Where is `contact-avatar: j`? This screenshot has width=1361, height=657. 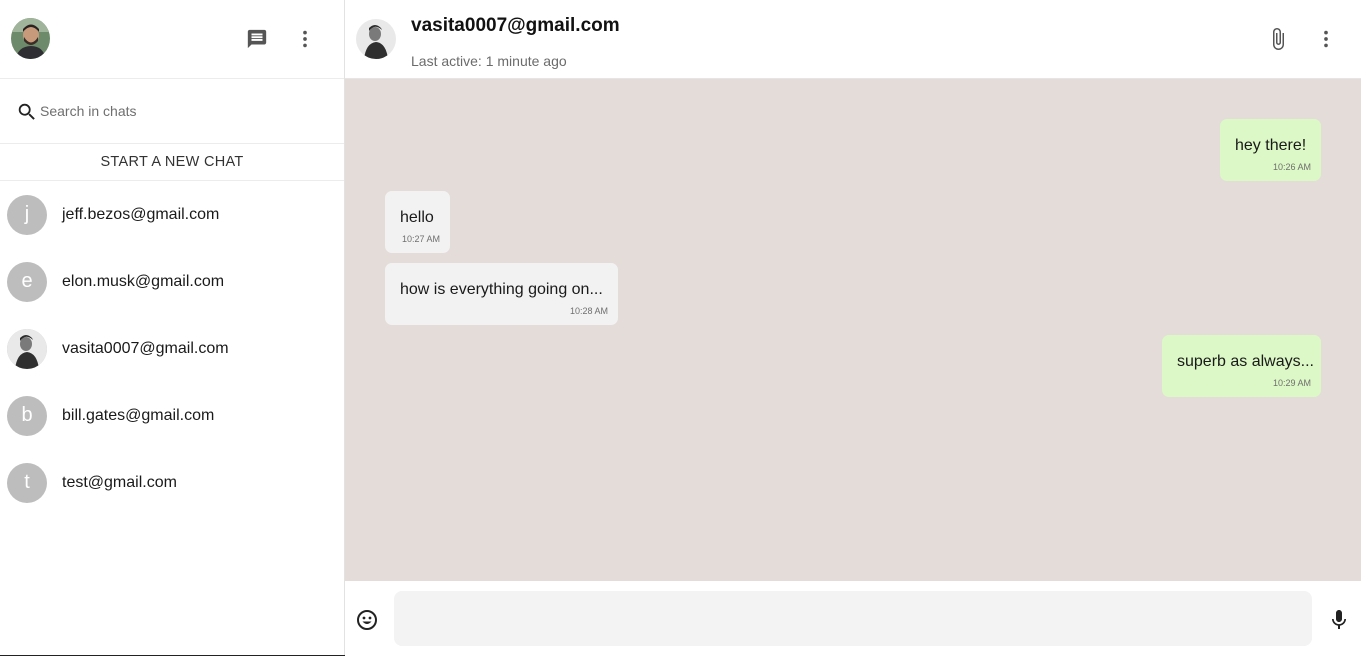
contact-avatar: j is located at coordinates (27, 214).